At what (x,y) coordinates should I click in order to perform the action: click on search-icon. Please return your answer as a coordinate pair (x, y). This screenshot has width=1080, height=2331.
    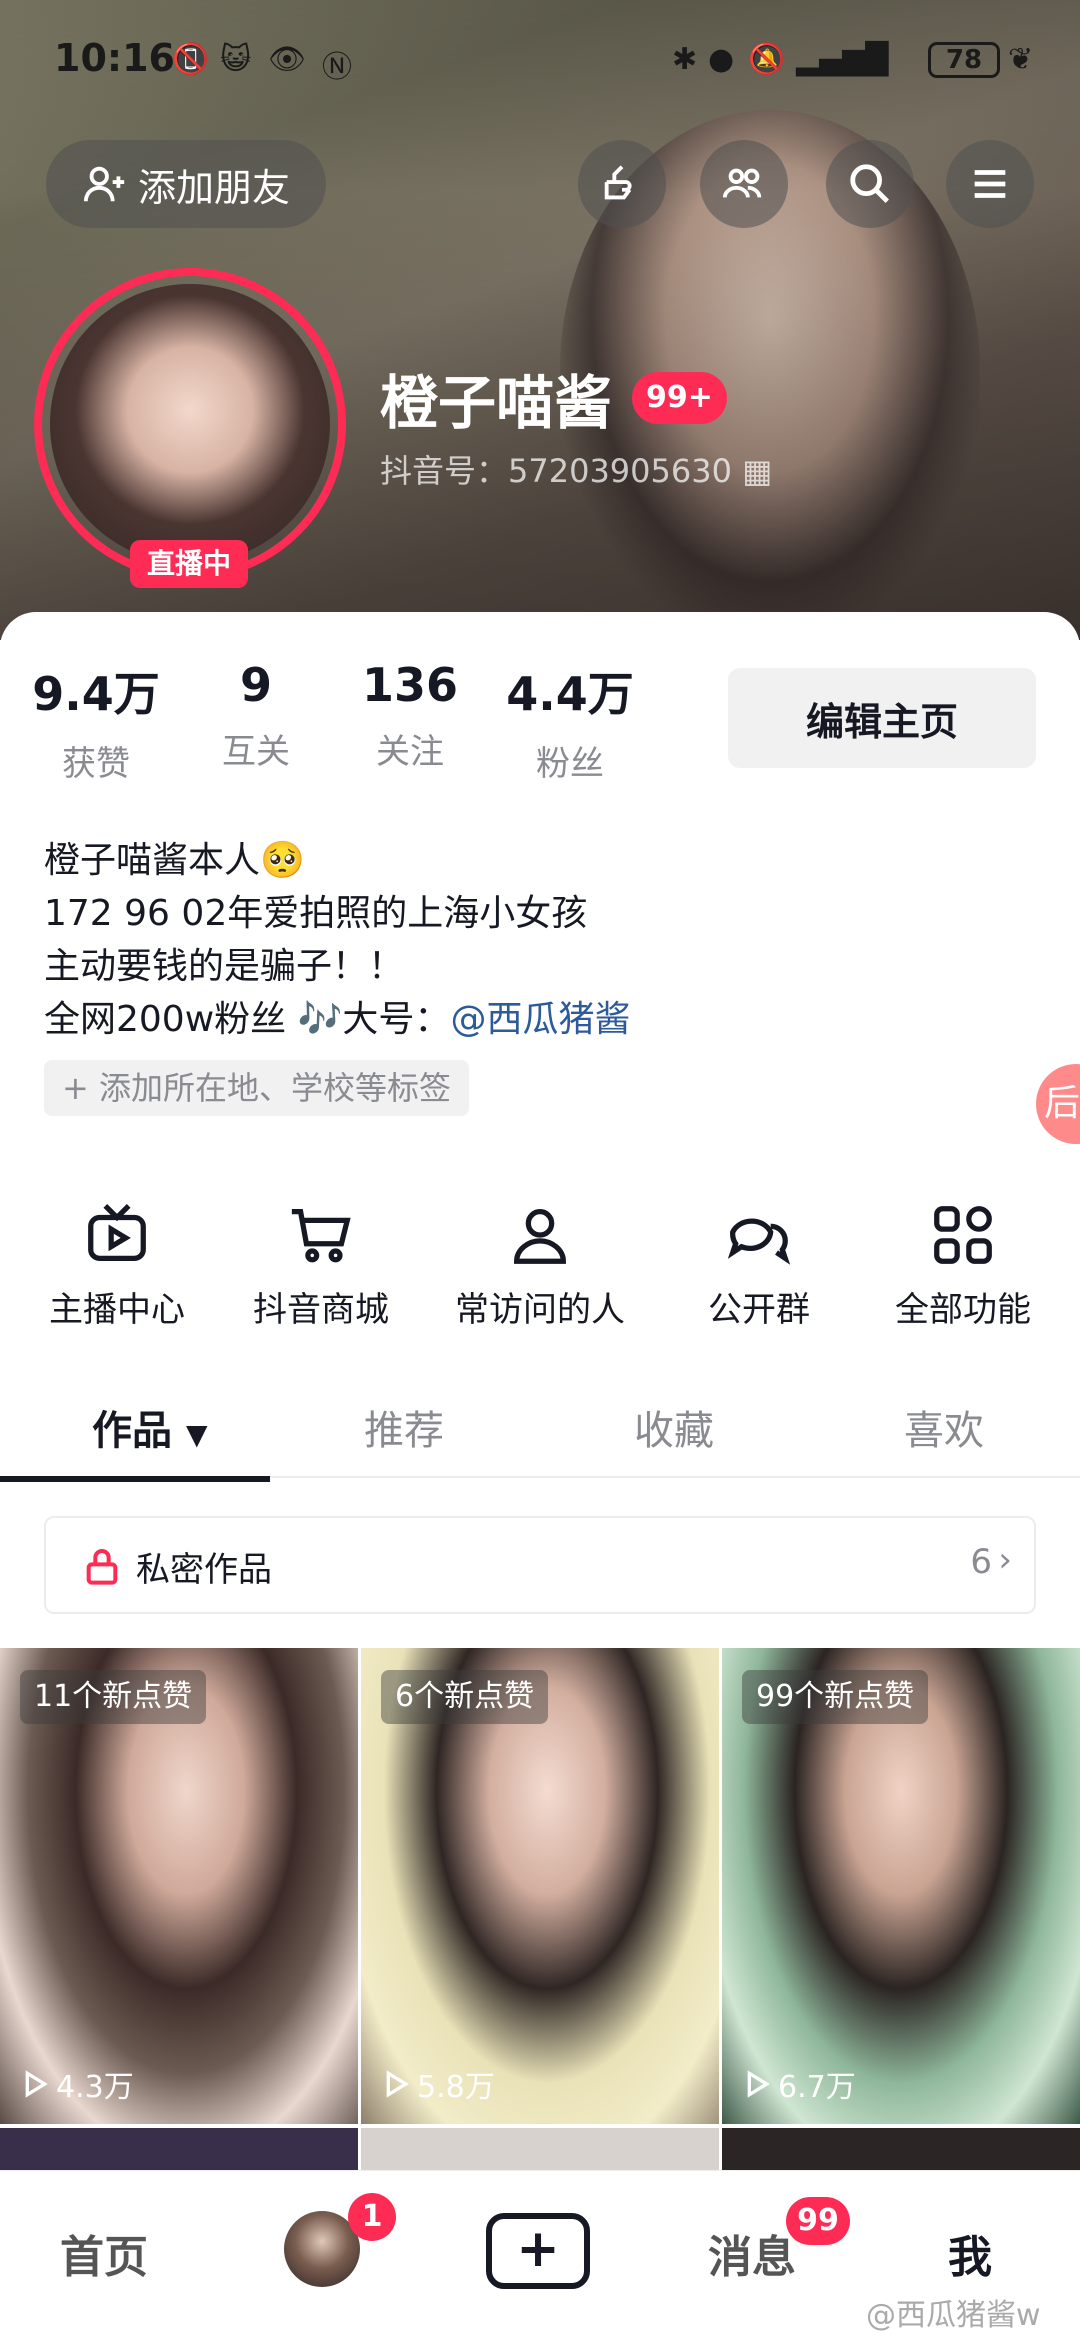
    Looking at the image, I should click on (869, 183).